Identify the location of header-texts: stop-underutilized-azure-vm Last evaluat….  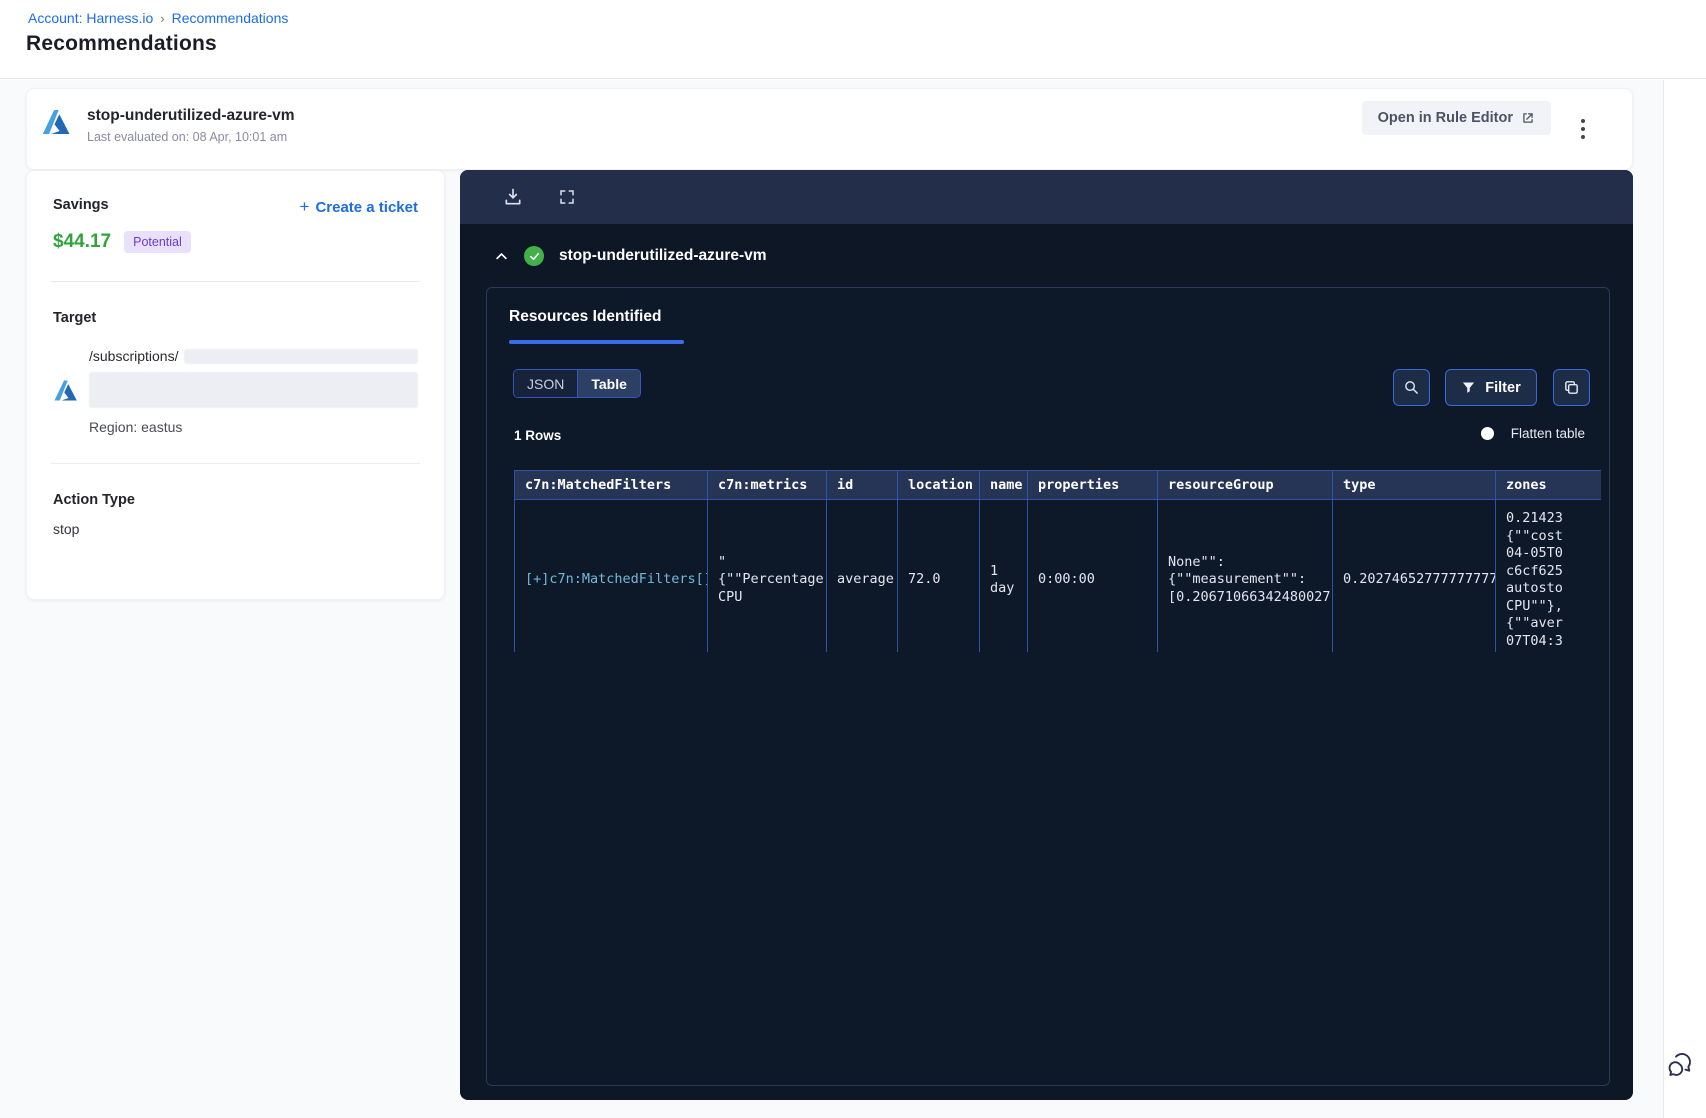
(191, 125).